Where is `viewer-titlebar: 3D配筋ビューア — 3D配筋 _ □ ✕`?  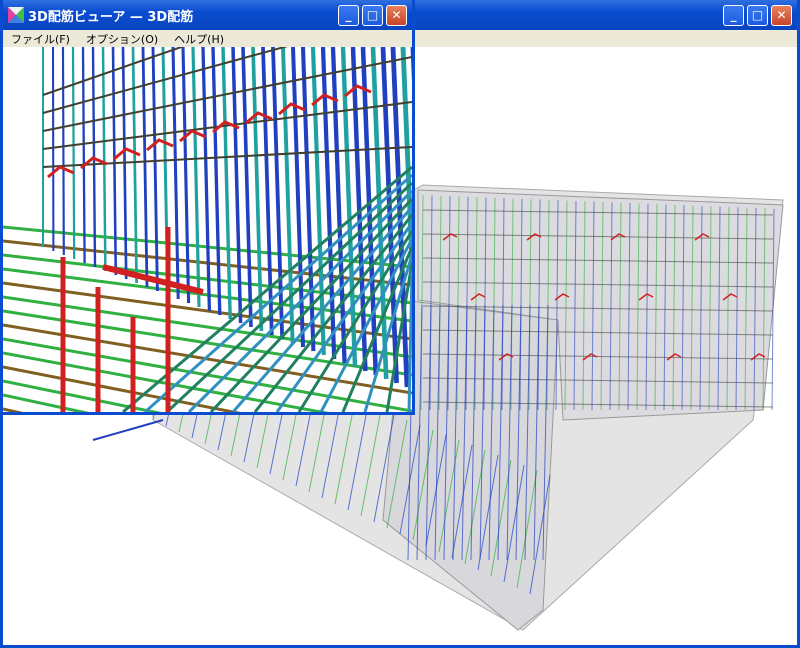
viewer-titlebar: 3D配筋ビューア — 3D配筋 _ □ ✕ is located at coordinates (207, 15).